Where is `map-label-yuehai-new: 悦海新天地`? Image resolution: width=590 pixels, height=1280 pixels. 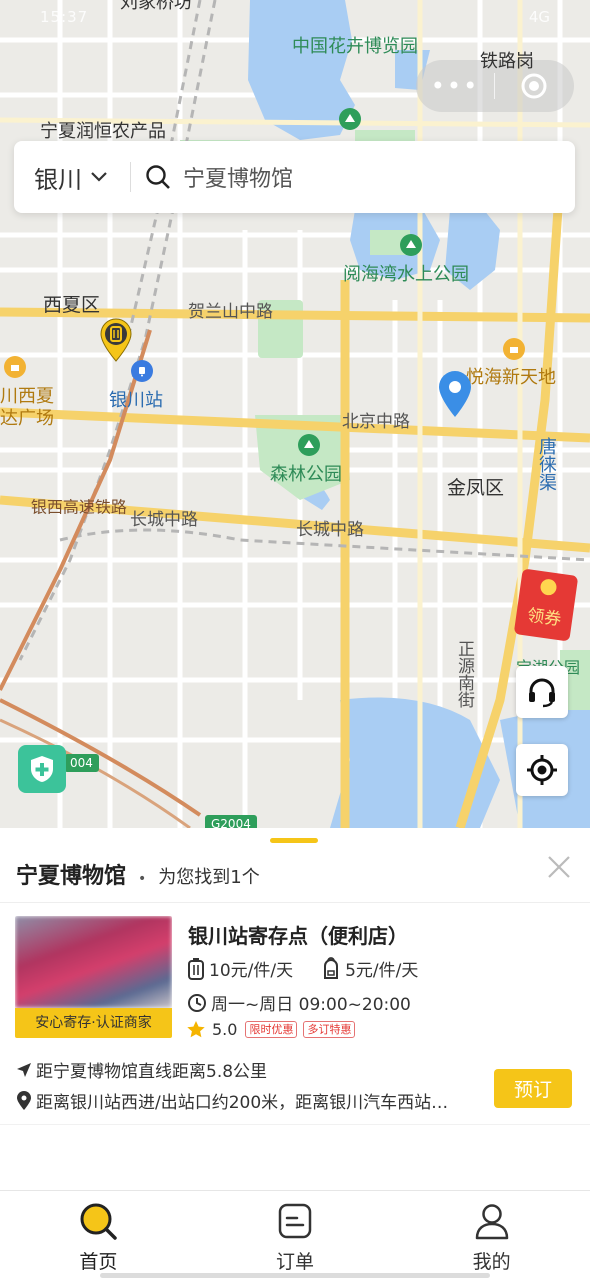 map-label-yuehai-new: 悦海新天地 is located at coordinates (511, 377).